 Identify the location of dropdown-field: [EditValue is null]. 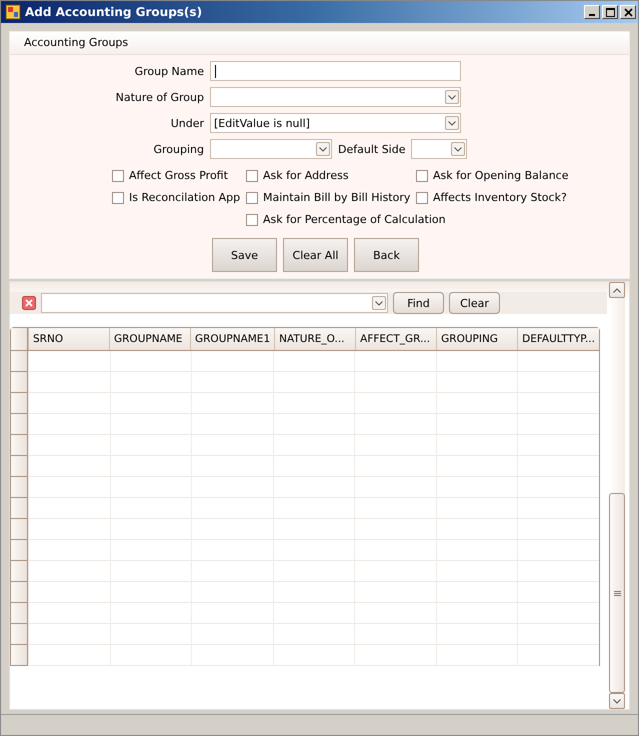
(335, 123).